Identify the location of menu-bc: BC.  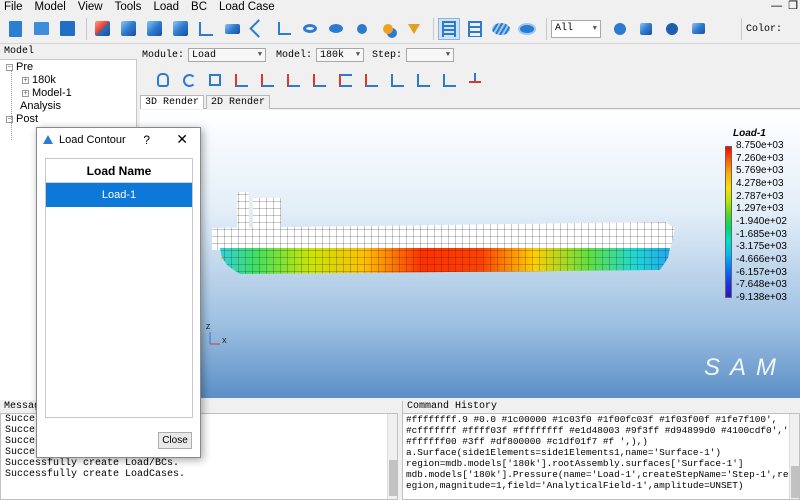
(199, 7).